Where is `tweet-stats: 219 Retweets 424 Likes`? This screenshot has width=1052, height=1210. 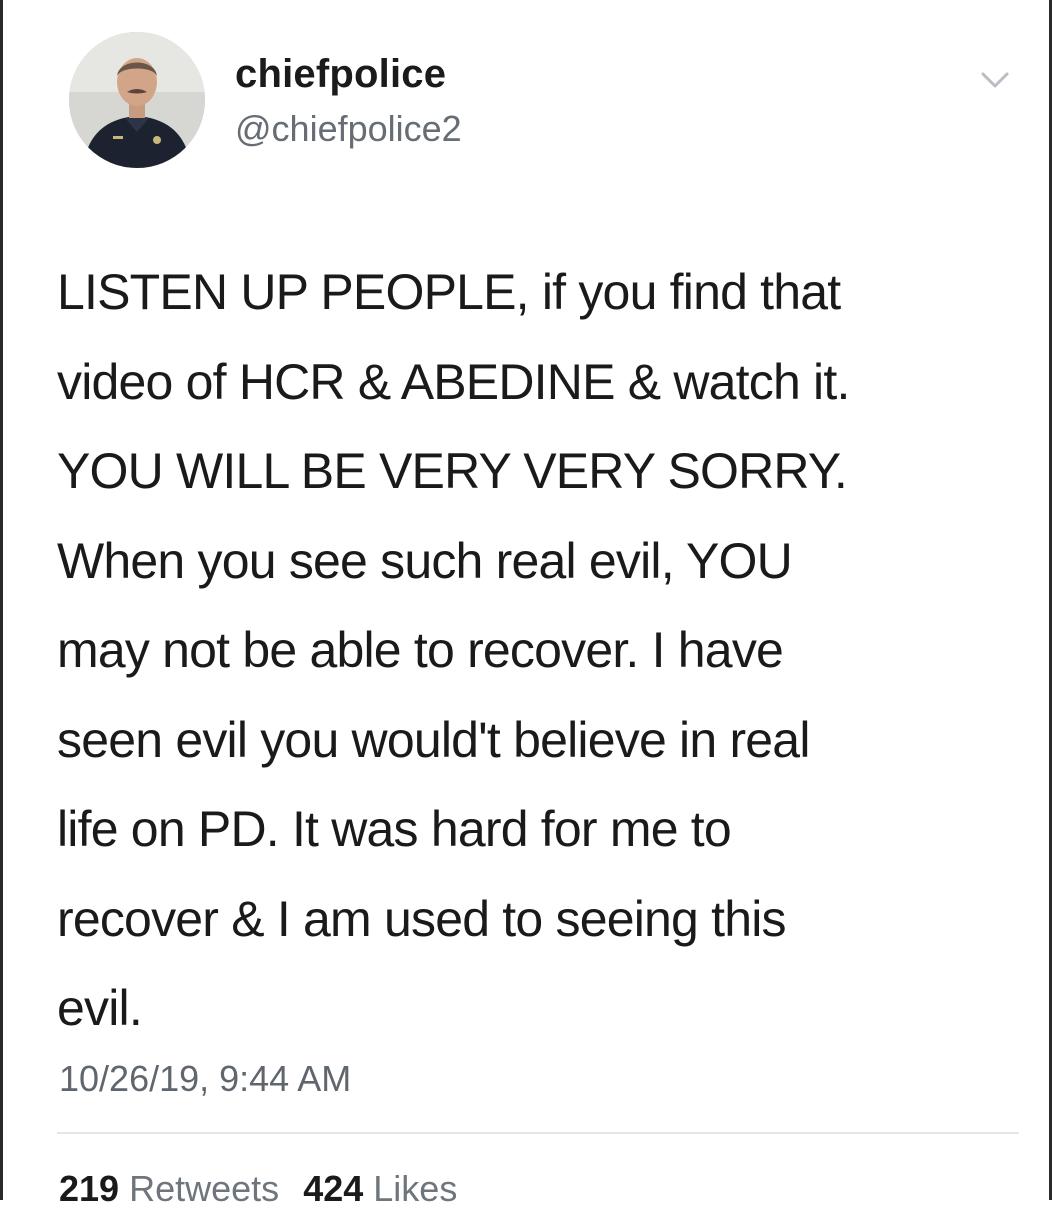
tweet-stats: 219 Retweets 424 Likes is located at coordinates (258, 1189).